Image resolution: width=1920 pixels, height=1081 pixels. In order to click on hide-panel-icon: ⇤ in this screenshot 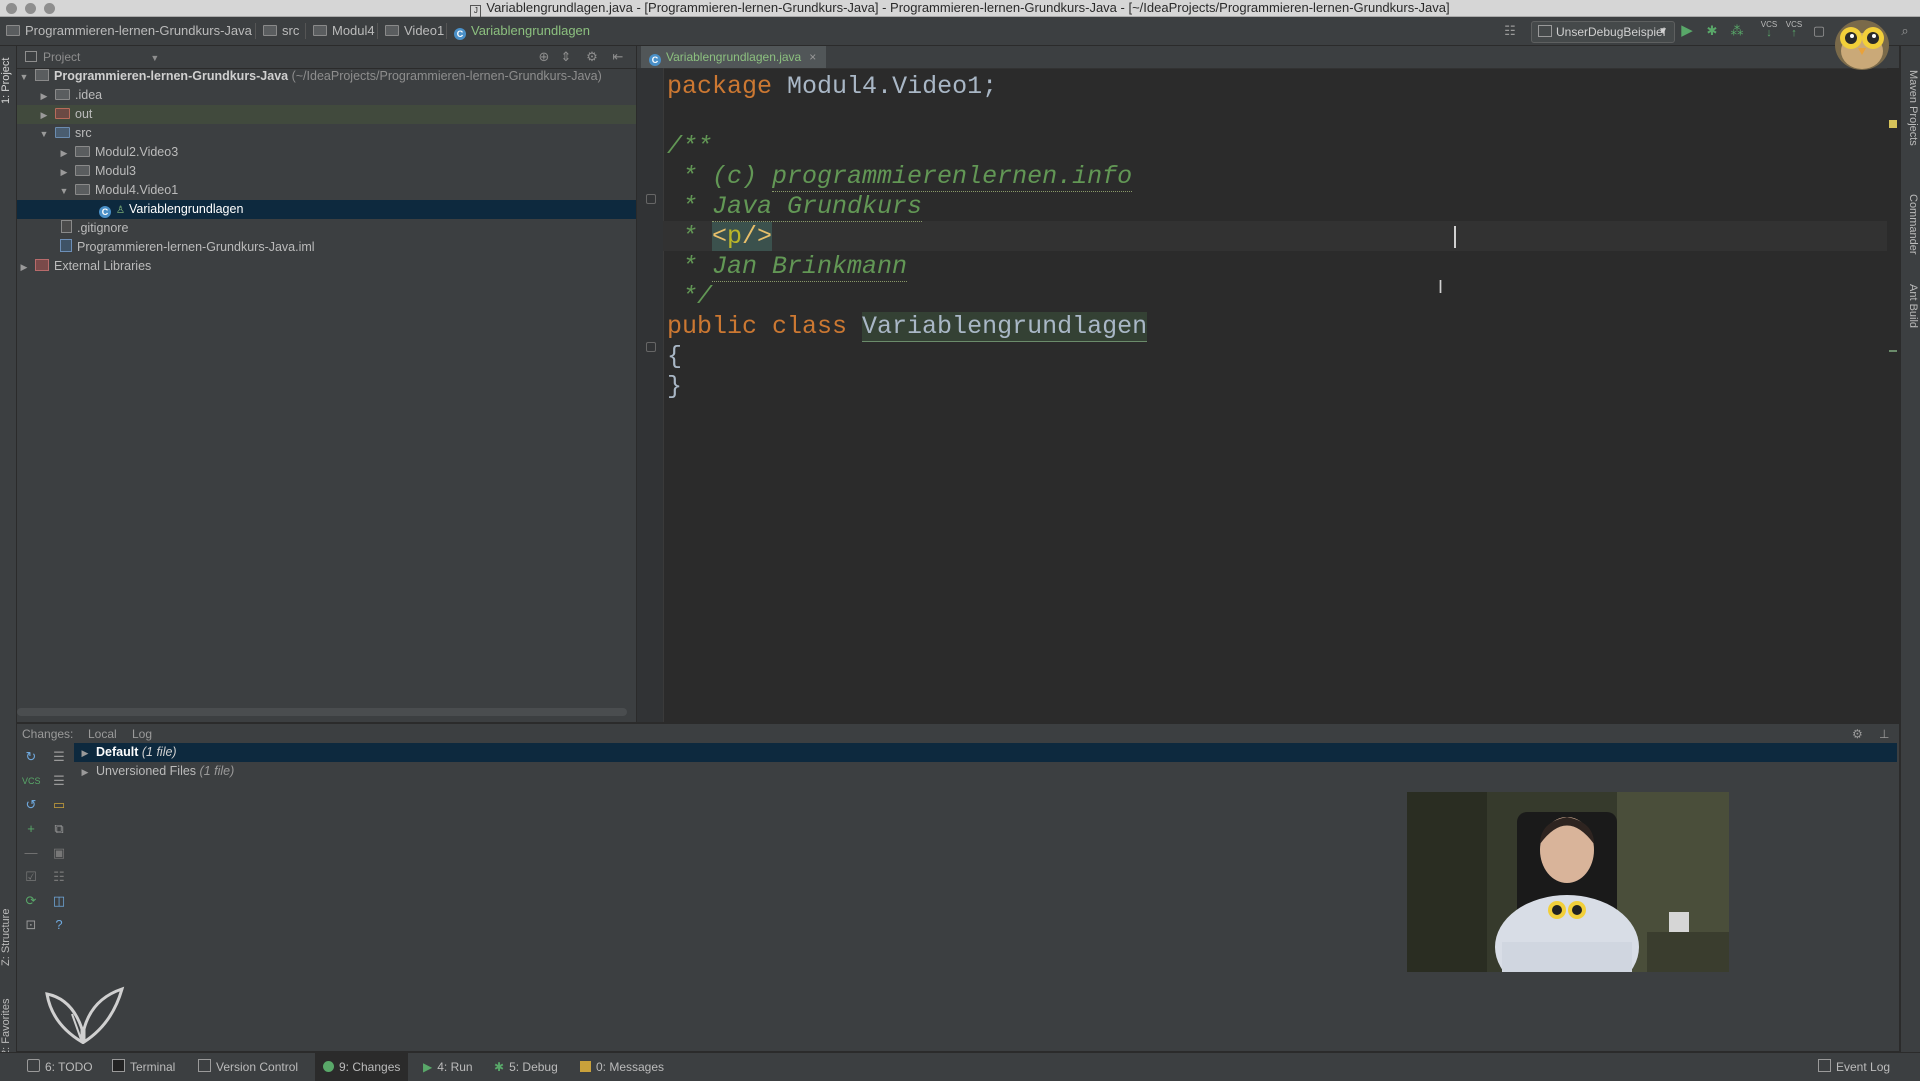, I will do `click(618, 57)`.